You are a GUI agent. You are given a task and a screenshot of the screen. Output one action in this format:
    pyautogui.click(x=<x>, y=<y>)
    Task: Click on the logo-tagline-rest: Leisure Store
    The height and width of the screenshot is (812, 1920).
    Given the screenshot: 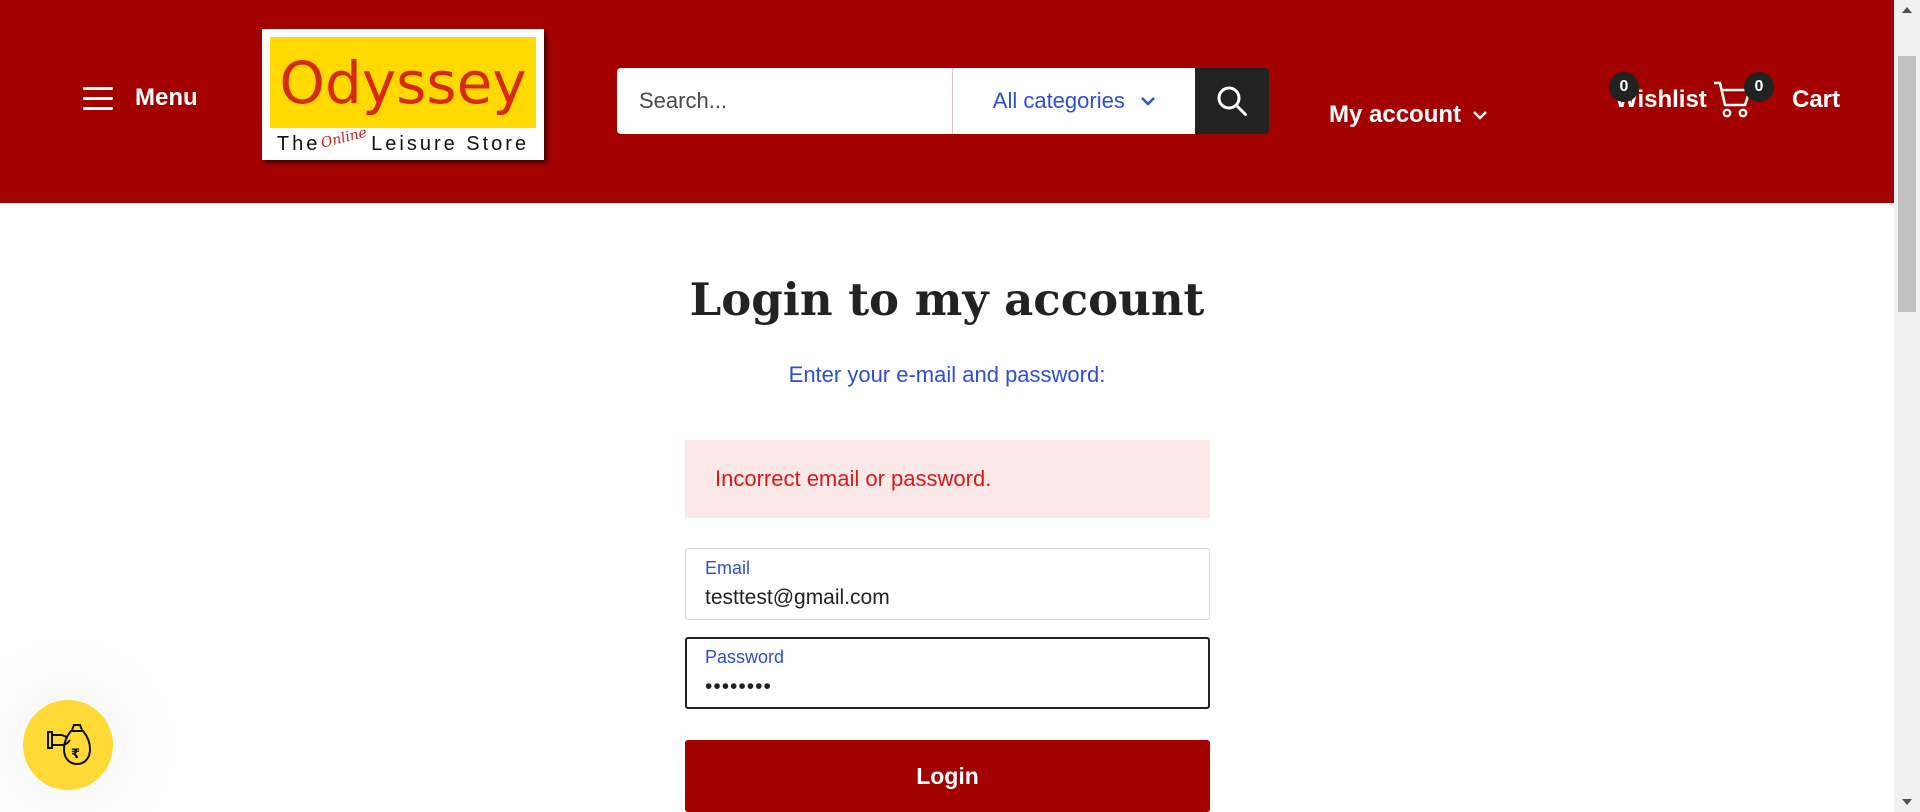 What is the action you would take?
    pyautogui.click(x=450, y=143)
    